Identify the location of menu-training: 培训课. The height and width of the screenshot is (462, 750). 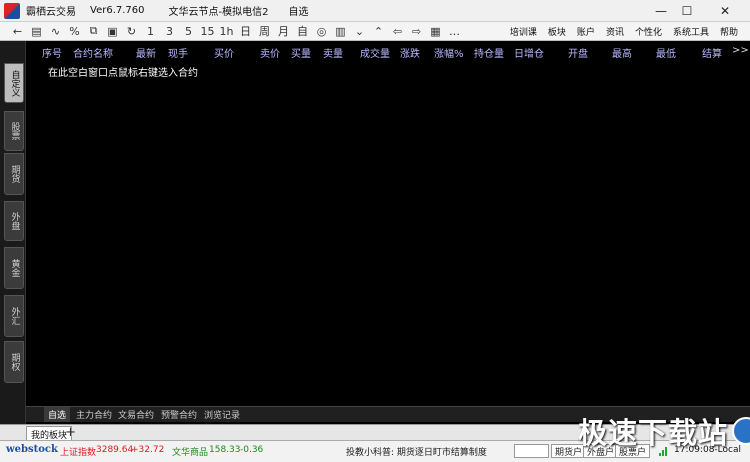
(523, 31).